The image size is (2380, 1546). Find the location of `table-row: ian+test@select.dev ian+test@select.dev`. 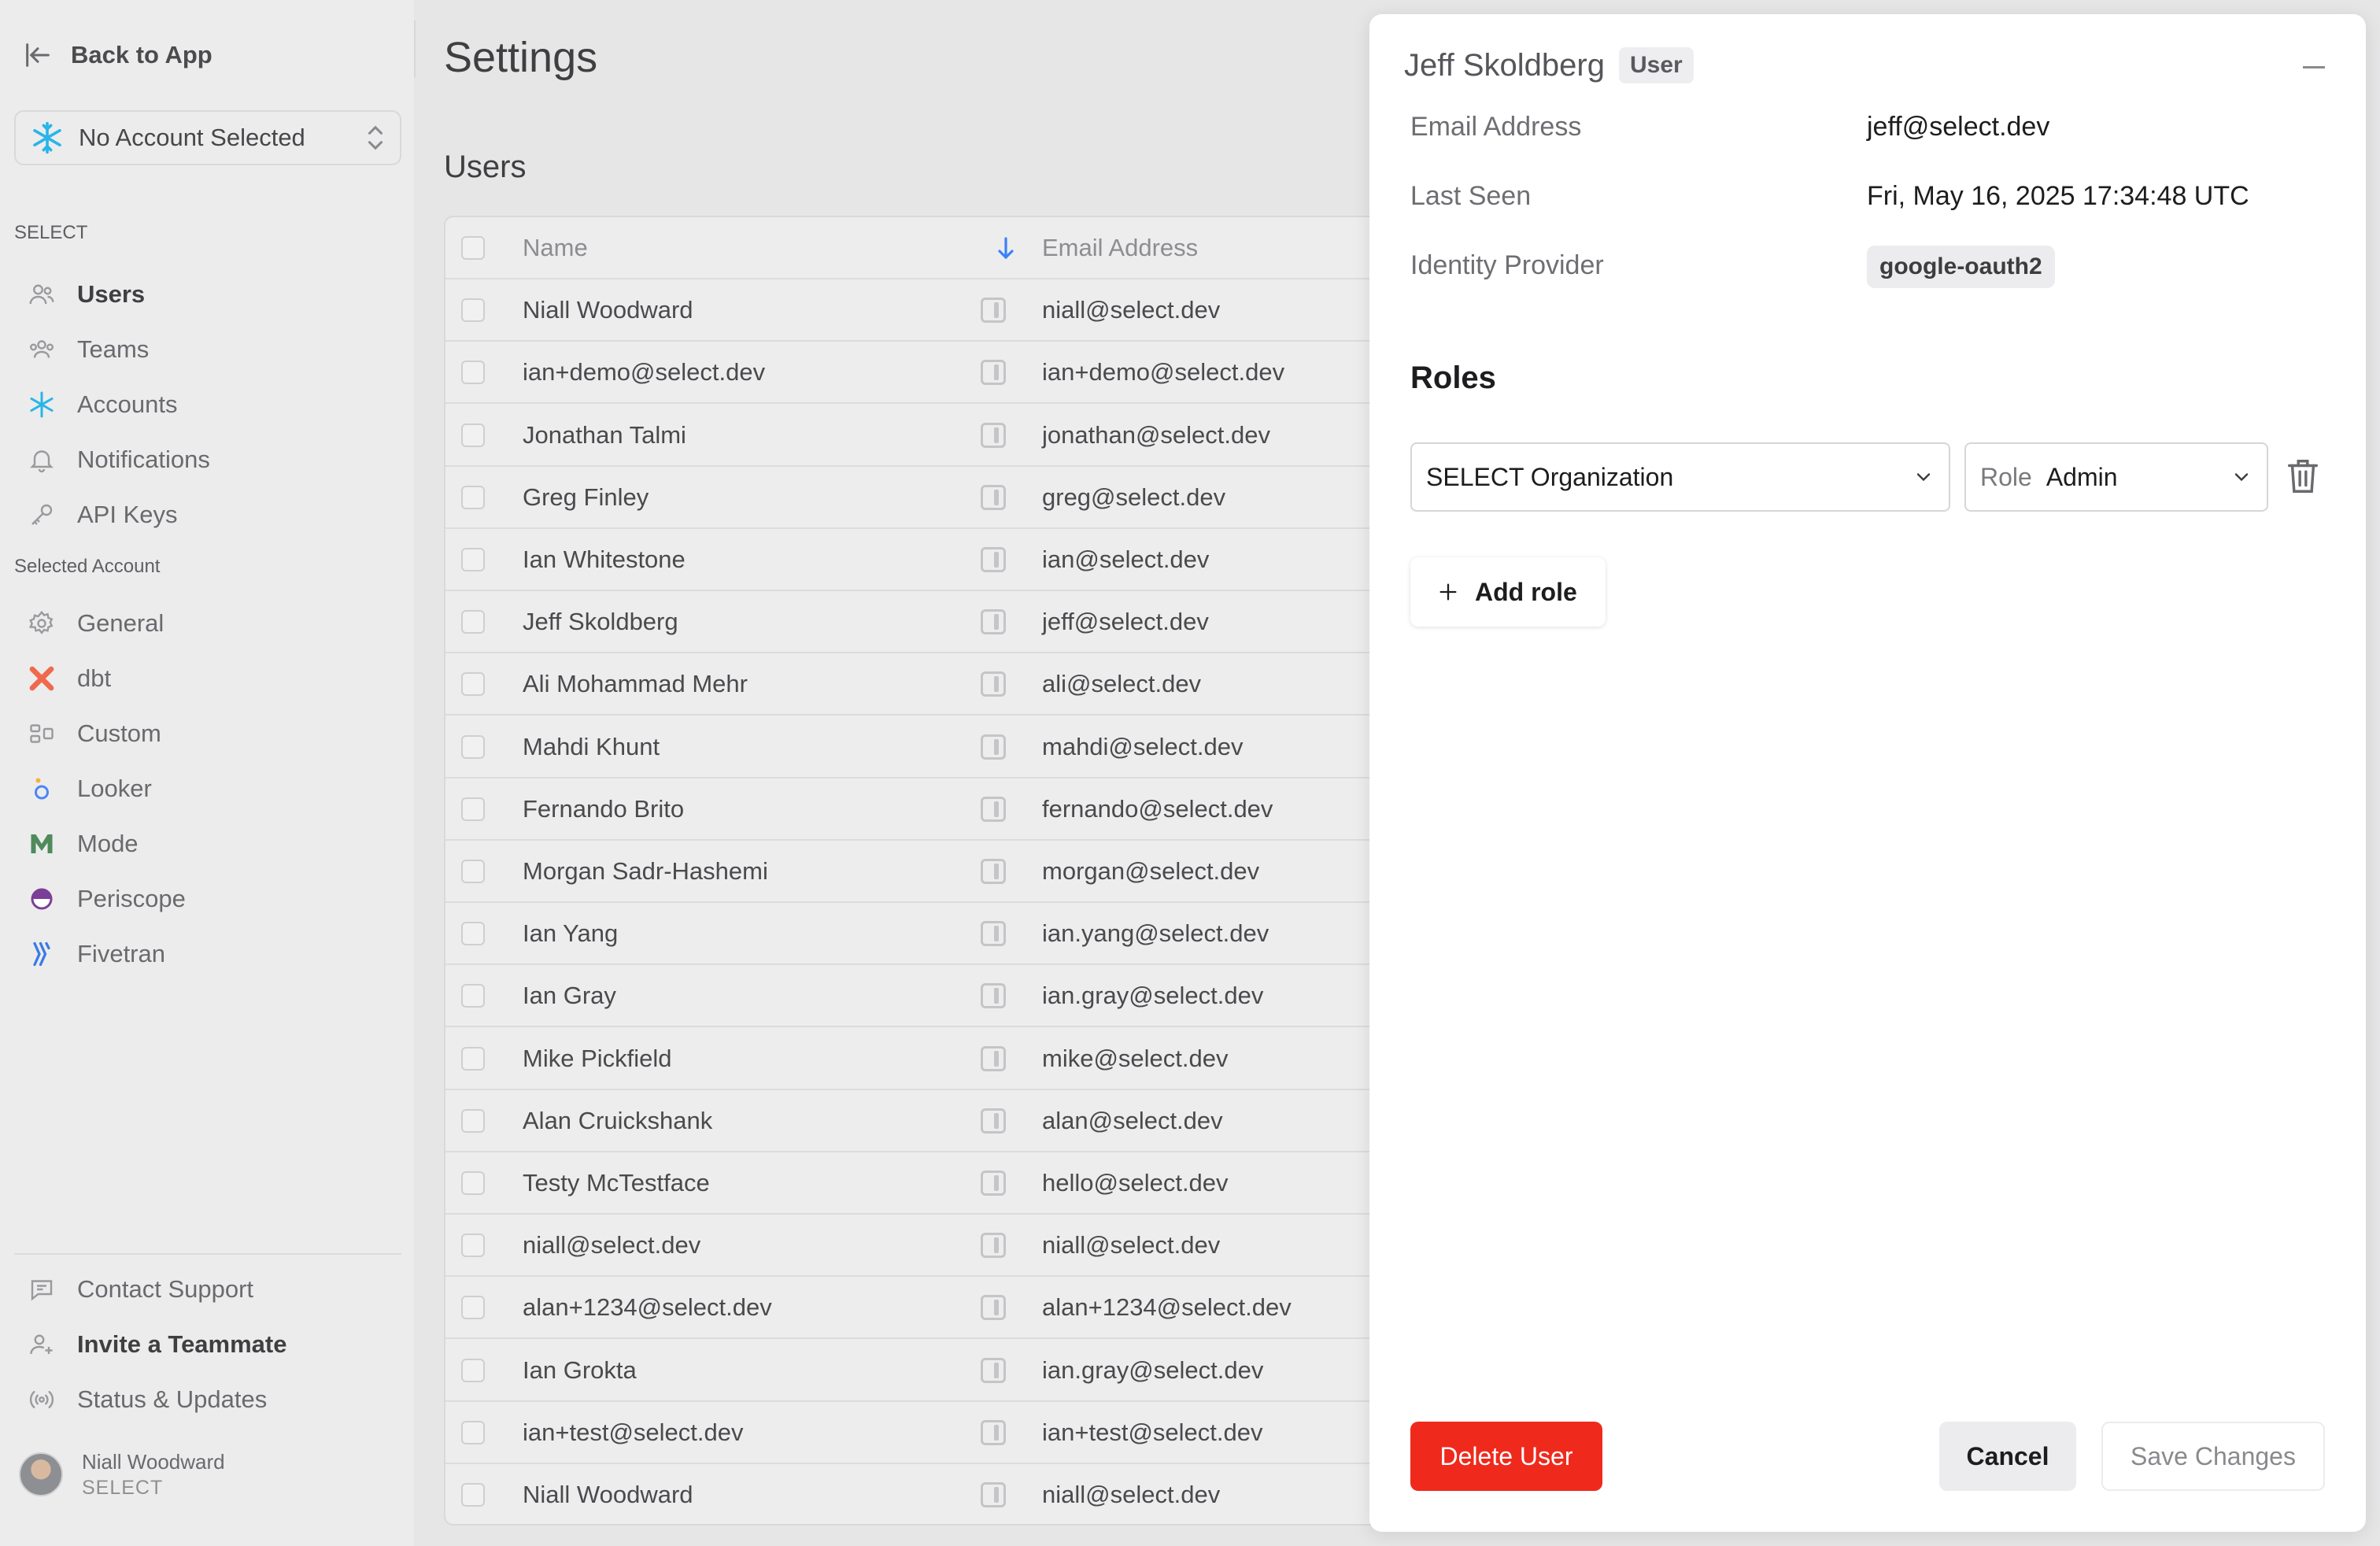

table-row: ian+test@select.dev ian+test@select.dev is located at coordinates (916, 1433).